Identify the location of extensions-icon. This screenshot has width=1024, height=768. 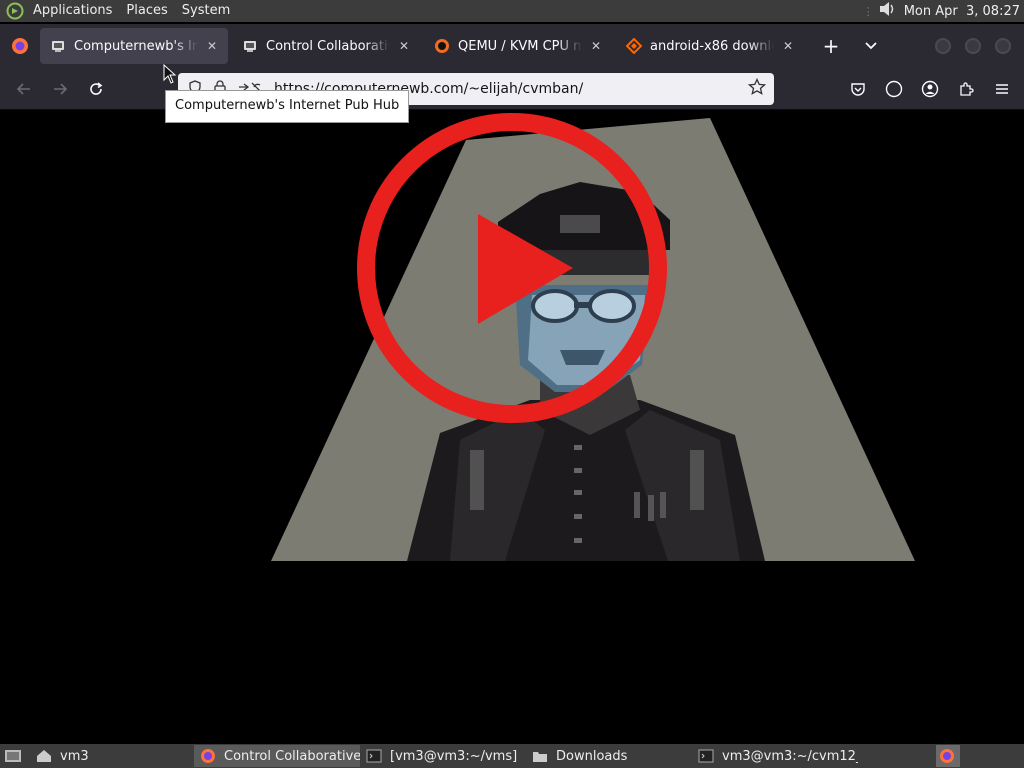
(966, 89).